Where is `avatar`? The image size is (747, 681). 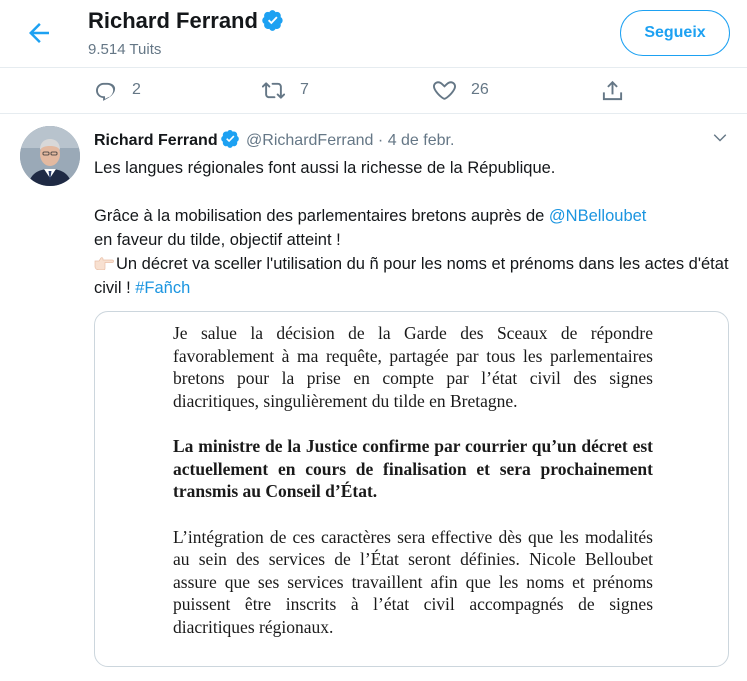
avatar is located at coordinates (50, 156).